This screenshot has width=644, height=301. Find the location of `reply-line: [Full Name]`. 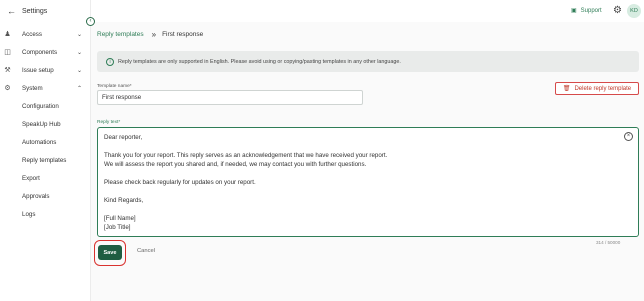

reply-line: [Full Name] is located at coordinates (120, 218).